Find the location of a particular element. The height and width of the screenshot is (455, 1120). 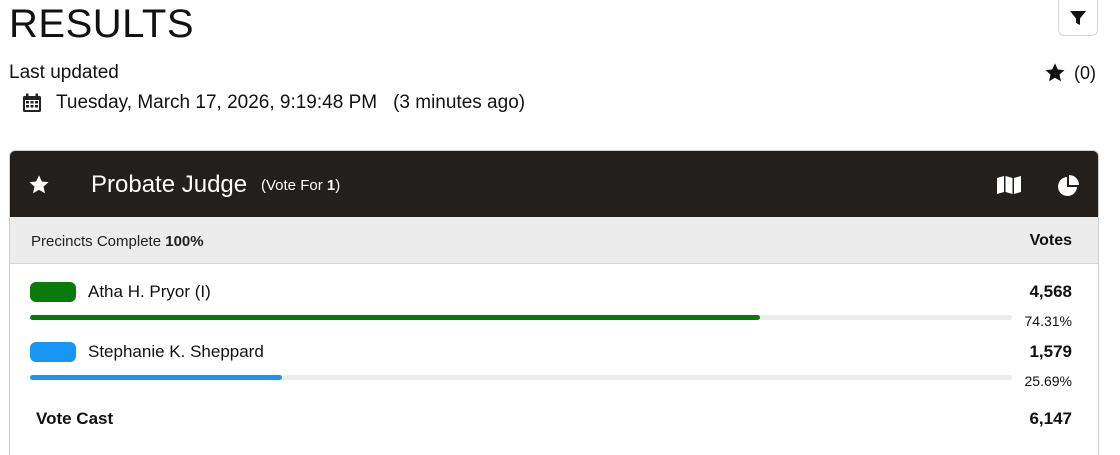

candidate-row: Atha H. Pryor (I) 4,568 74.31% is located at coordinates (554, 312).